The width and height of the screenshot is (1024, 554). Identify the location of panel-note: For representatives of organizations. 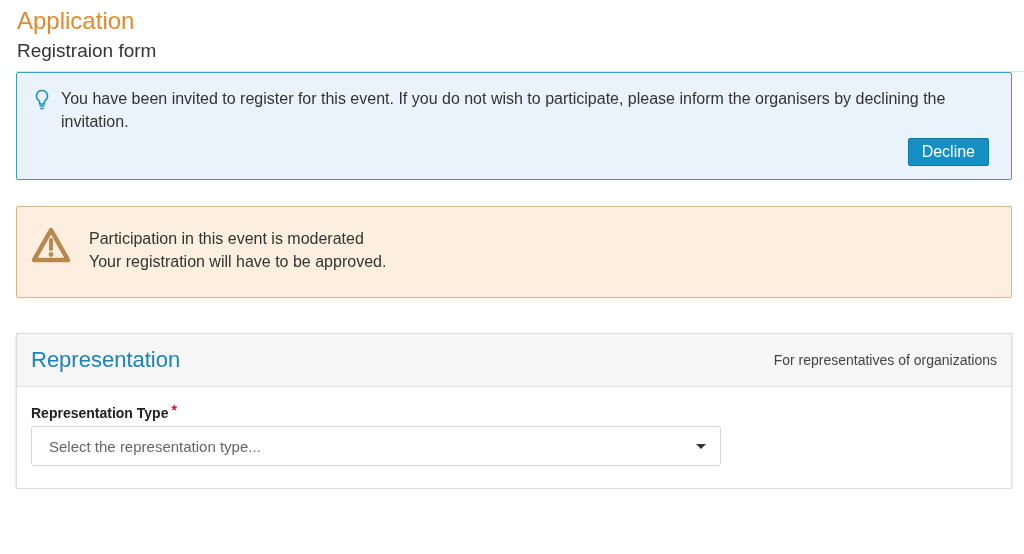
(885, 360).